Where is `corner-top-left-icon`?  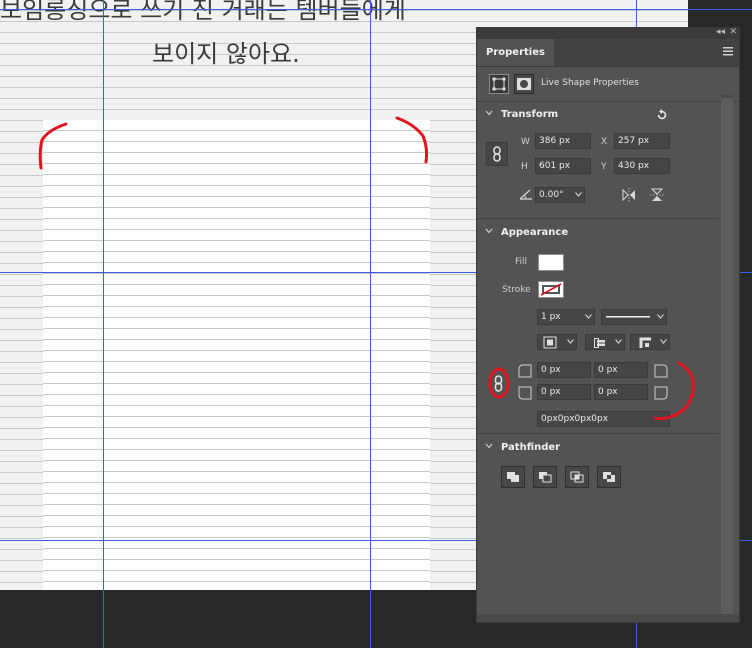
corner-top-left-icon is located at coordinates (525, 371).